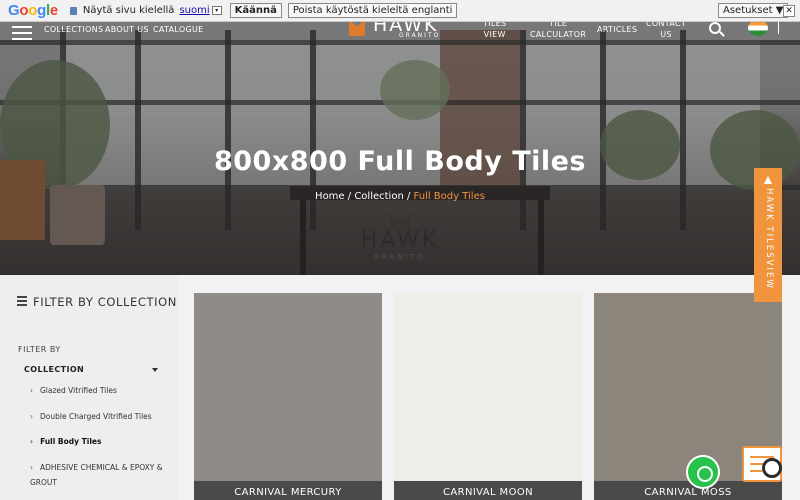  What do you see at coordinates (769, 239) in the screenshot?
I see `side-tab-label: HAWK TILESVIEW` at bounding box center [769, 239].